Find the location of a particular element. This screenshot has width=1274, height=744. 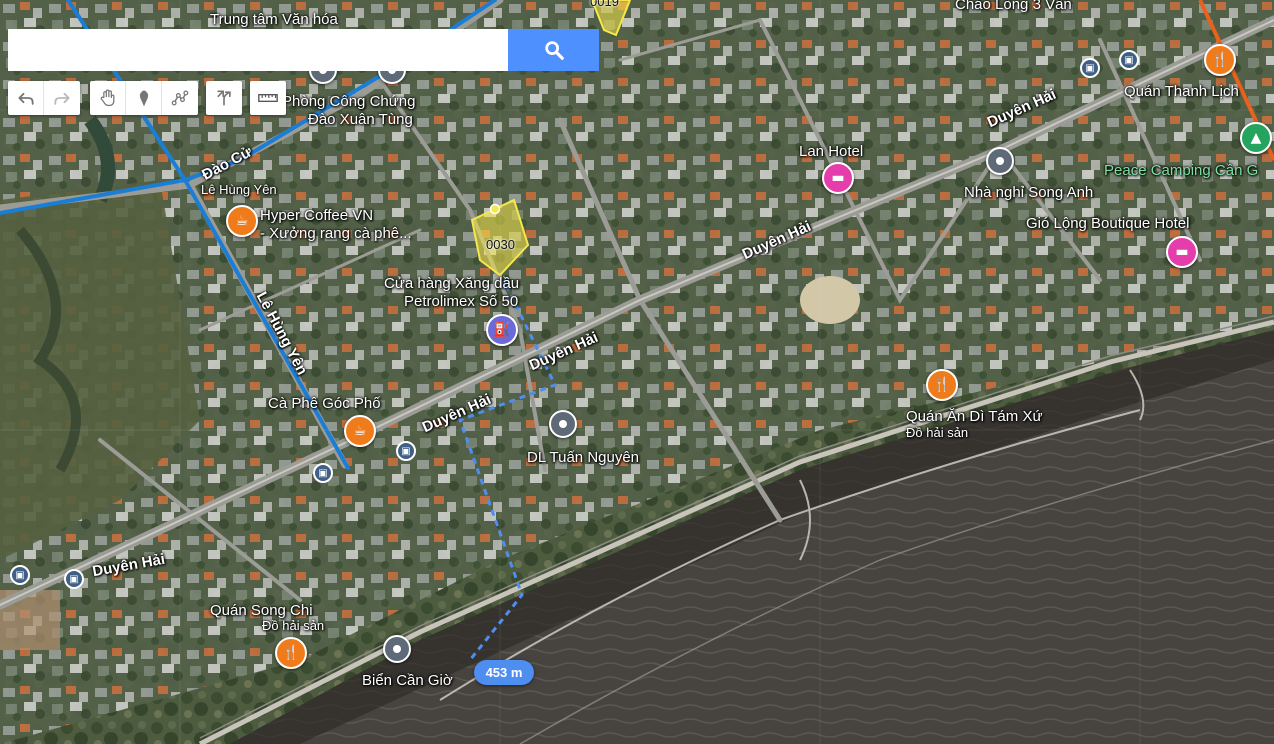

pan-button is located at coordinates (108, 98).